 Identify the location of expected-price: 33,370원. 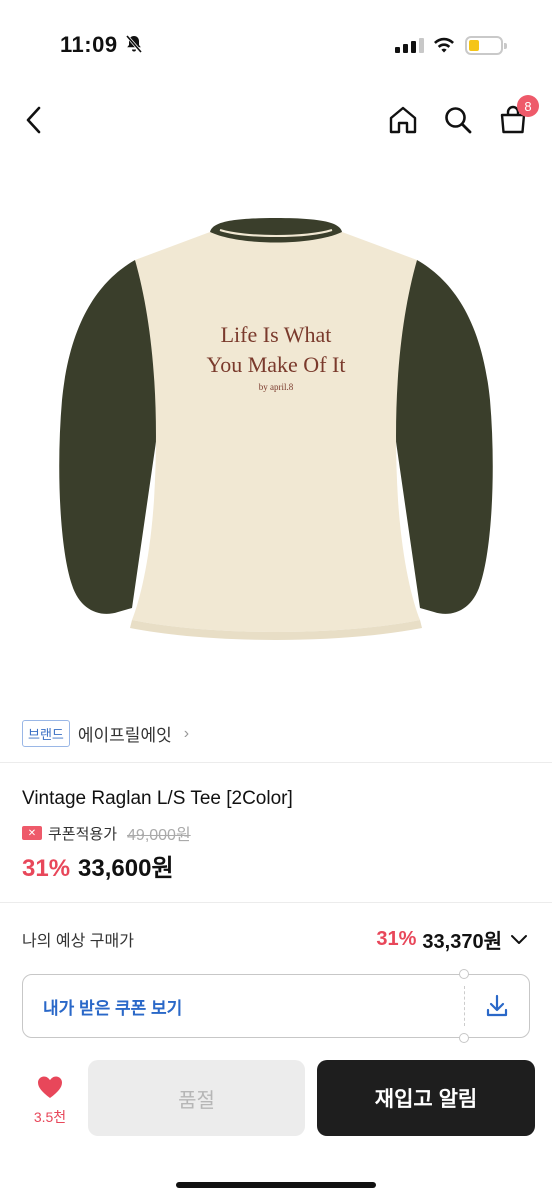
(462, 941).